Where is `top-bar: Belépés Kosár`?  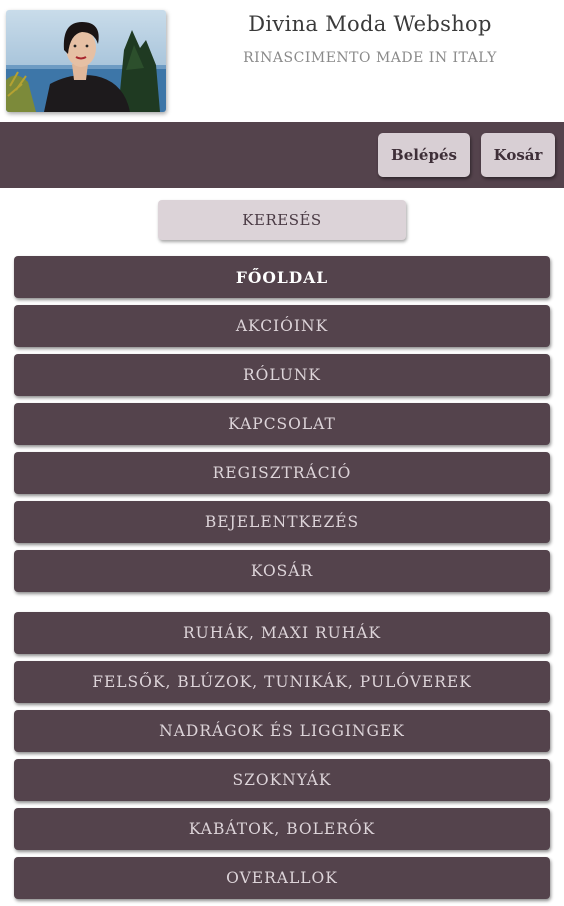 top-bar: Belépés Kosár is located at coordinates (282, 155).